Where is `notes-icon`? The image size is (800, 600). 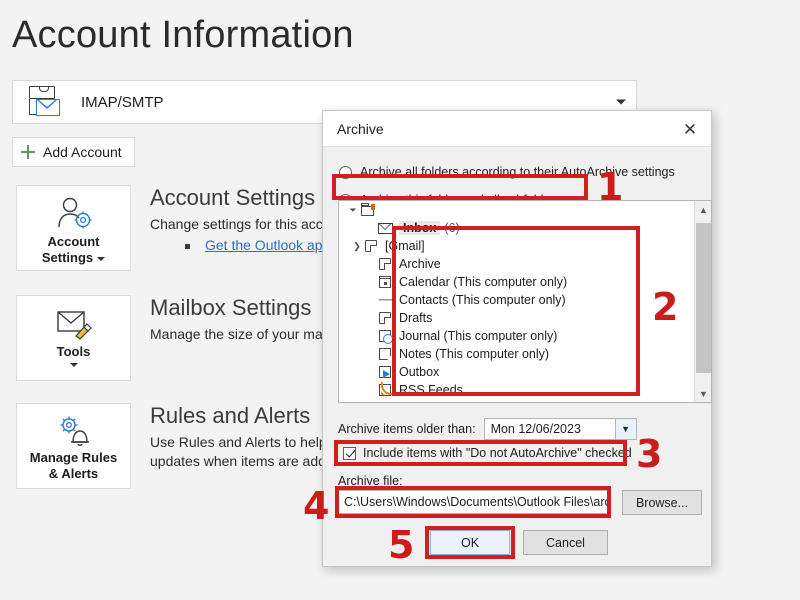 notes-icon is located at coordinates (385, 354).